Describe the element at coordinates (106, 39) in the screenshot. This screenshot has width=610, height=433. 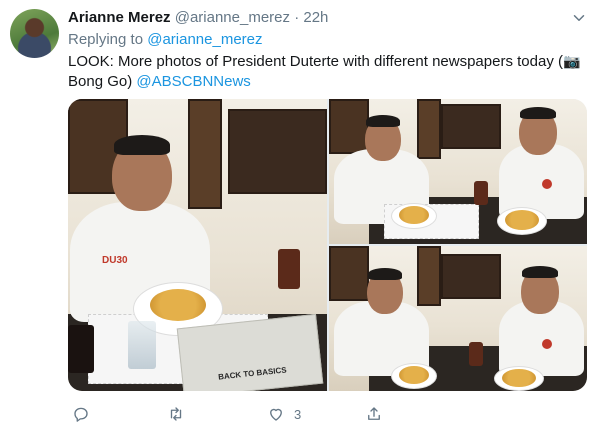
I see `replying-to-label: Replying to` at that location.